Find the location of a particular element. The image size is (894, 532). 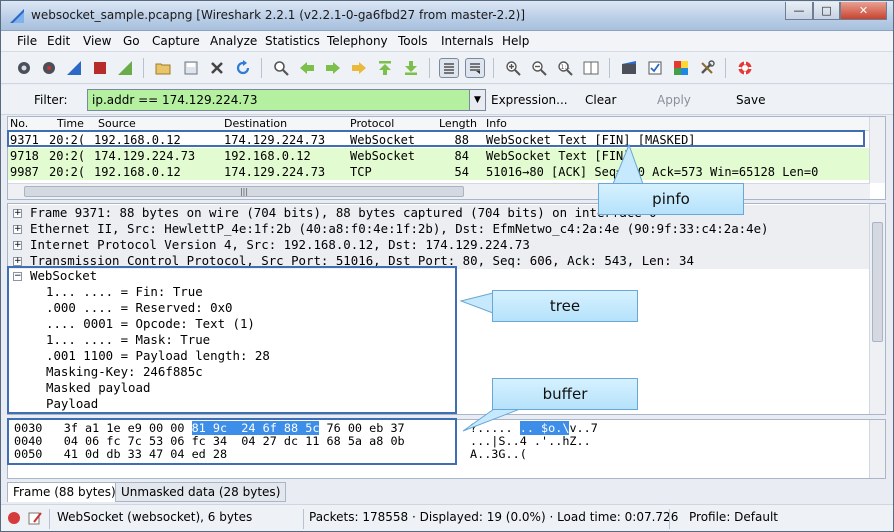

buffer-callout: buffer is located at coordinates (565, 394).